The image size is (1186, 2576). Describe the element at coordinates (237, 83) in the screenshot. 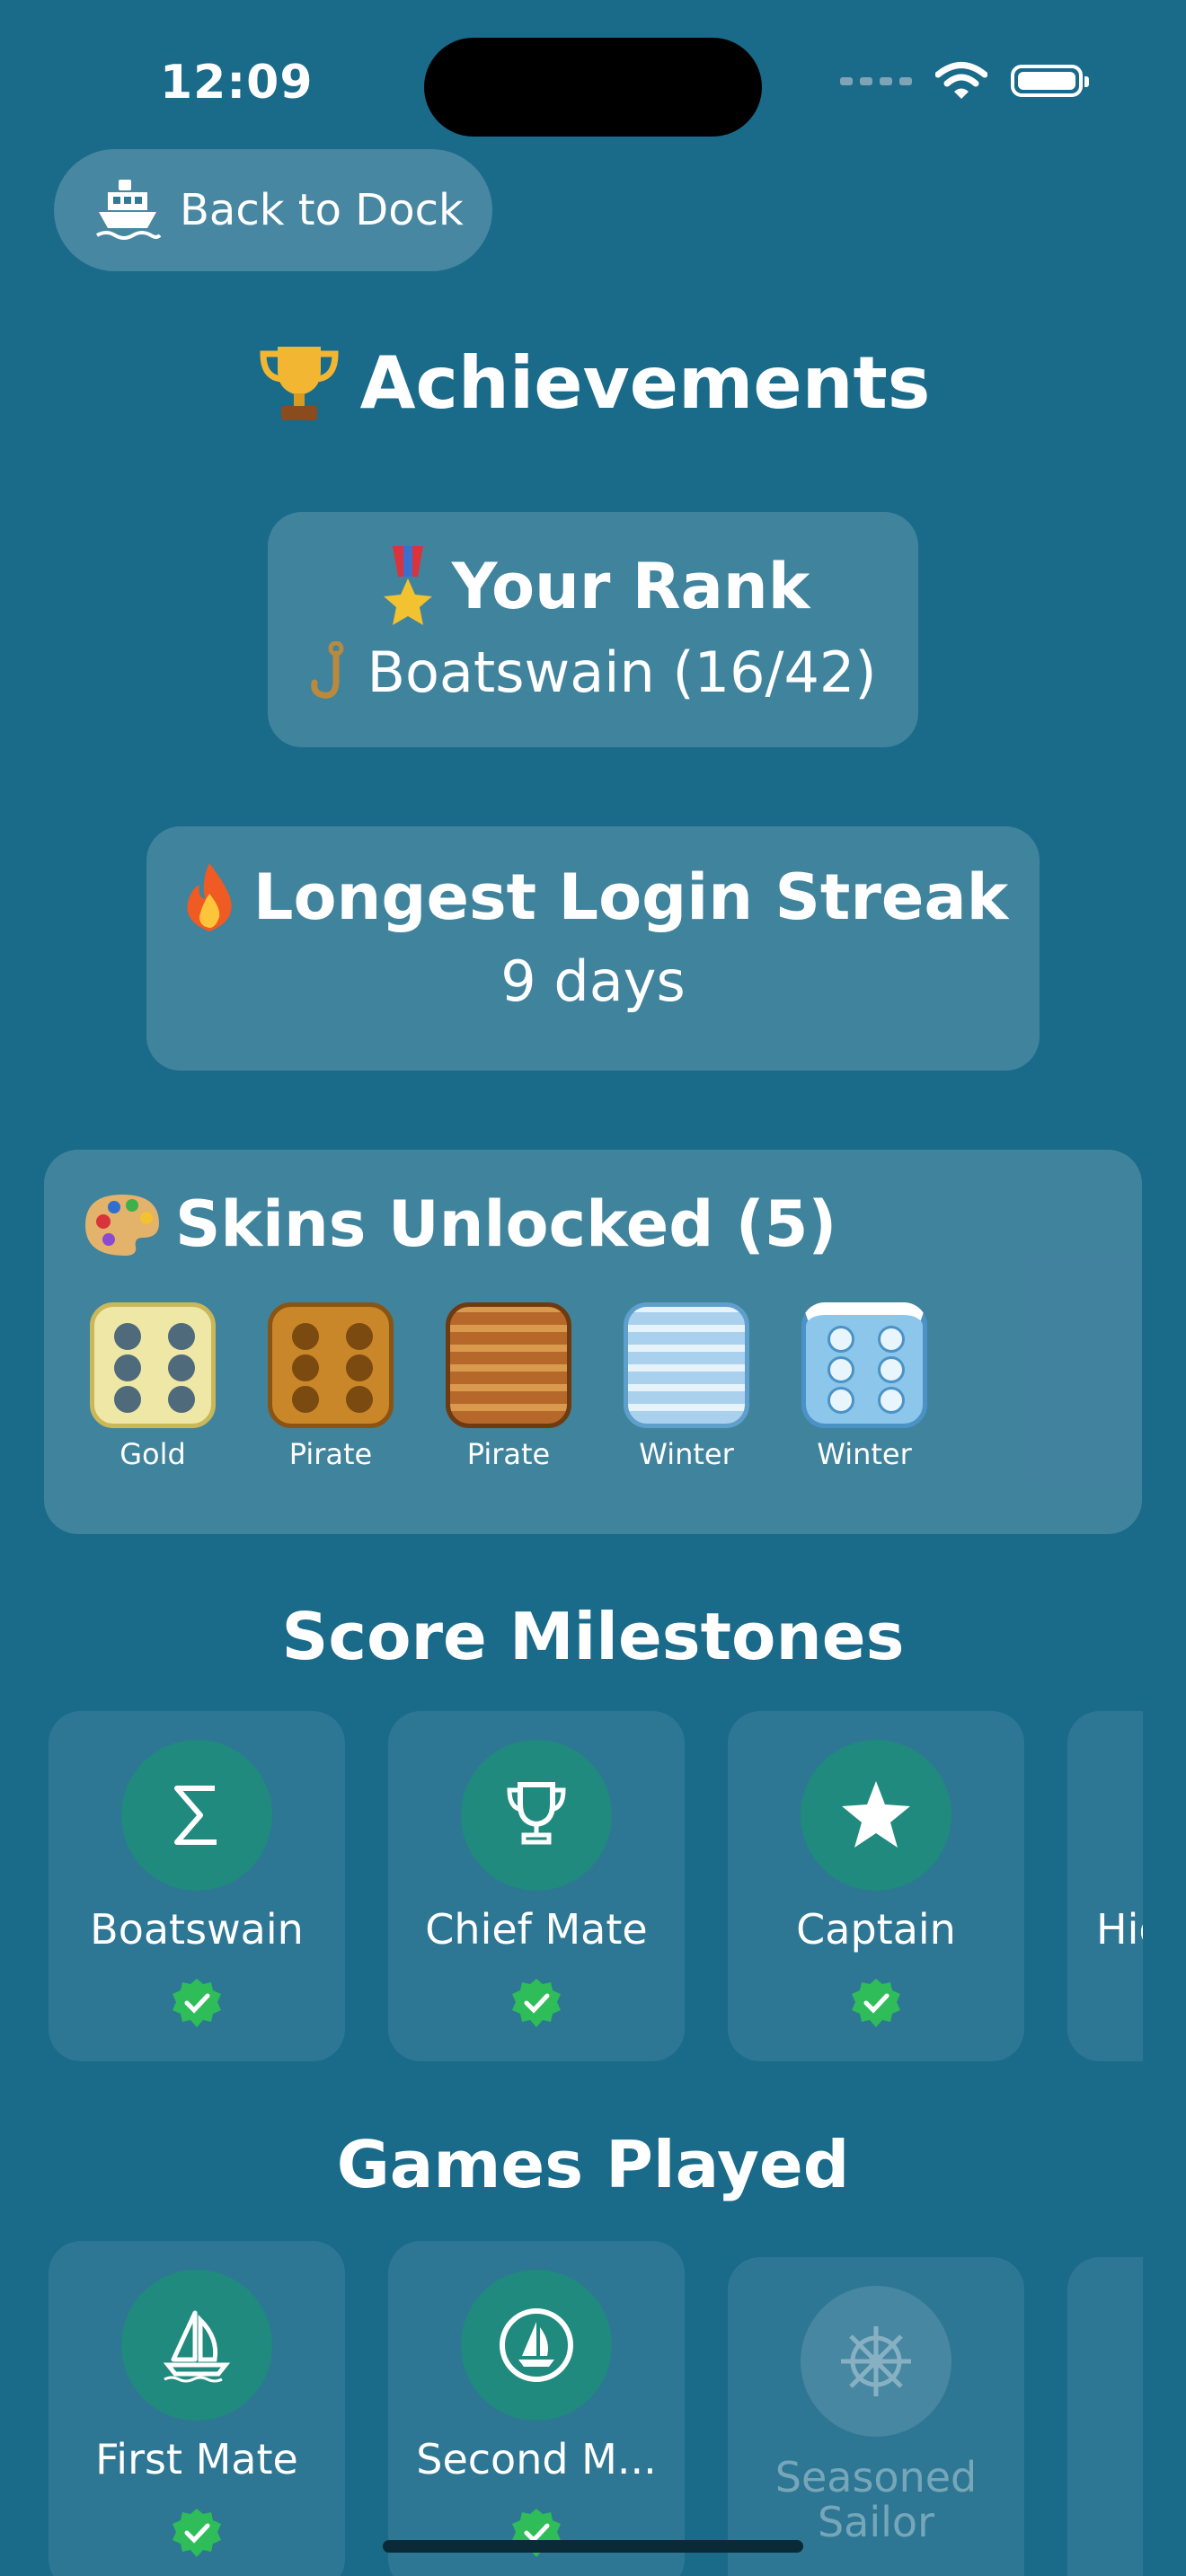

I see `status-time: 12:09` at that location.